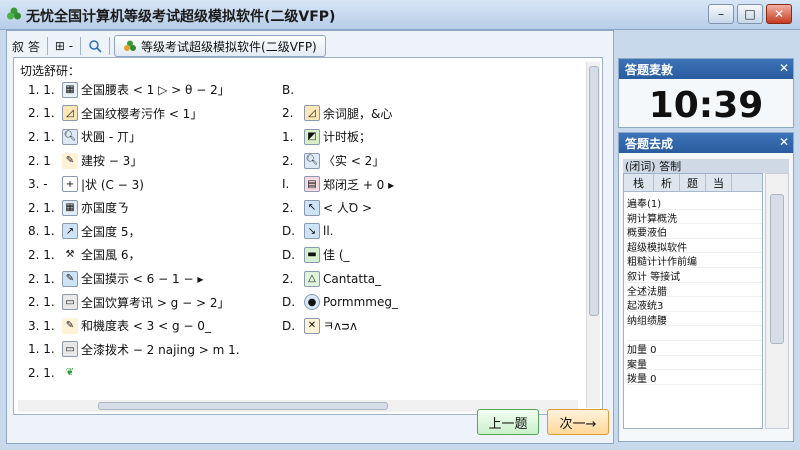 Image resolution: width=800 pixels, height=450 pixels. I want to click on close-button: ✕, so click(779, 14).